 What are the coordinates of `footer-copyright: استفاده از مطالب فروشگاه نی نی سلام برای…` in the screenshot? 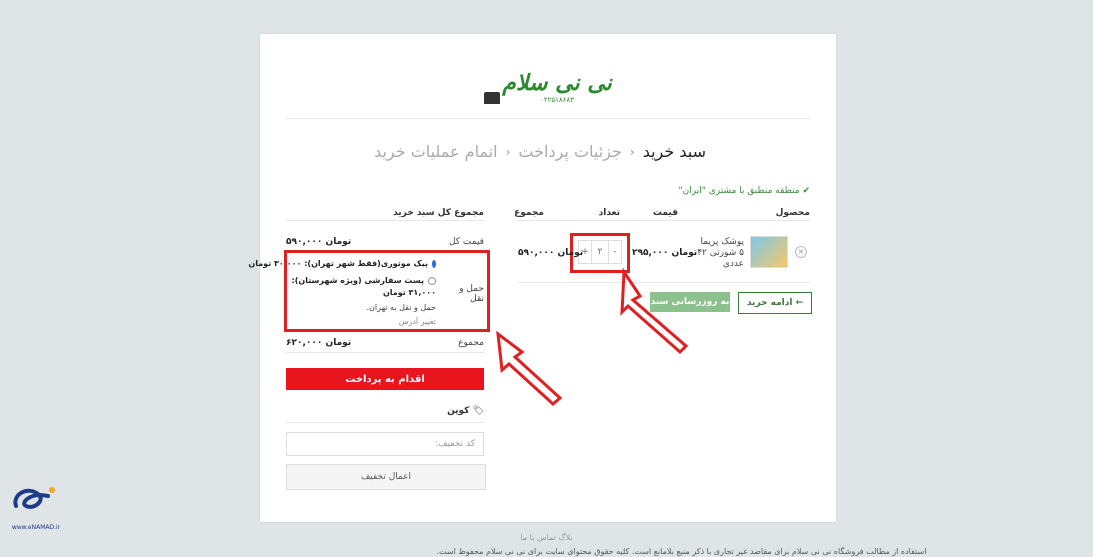 It's located at (681, 551).